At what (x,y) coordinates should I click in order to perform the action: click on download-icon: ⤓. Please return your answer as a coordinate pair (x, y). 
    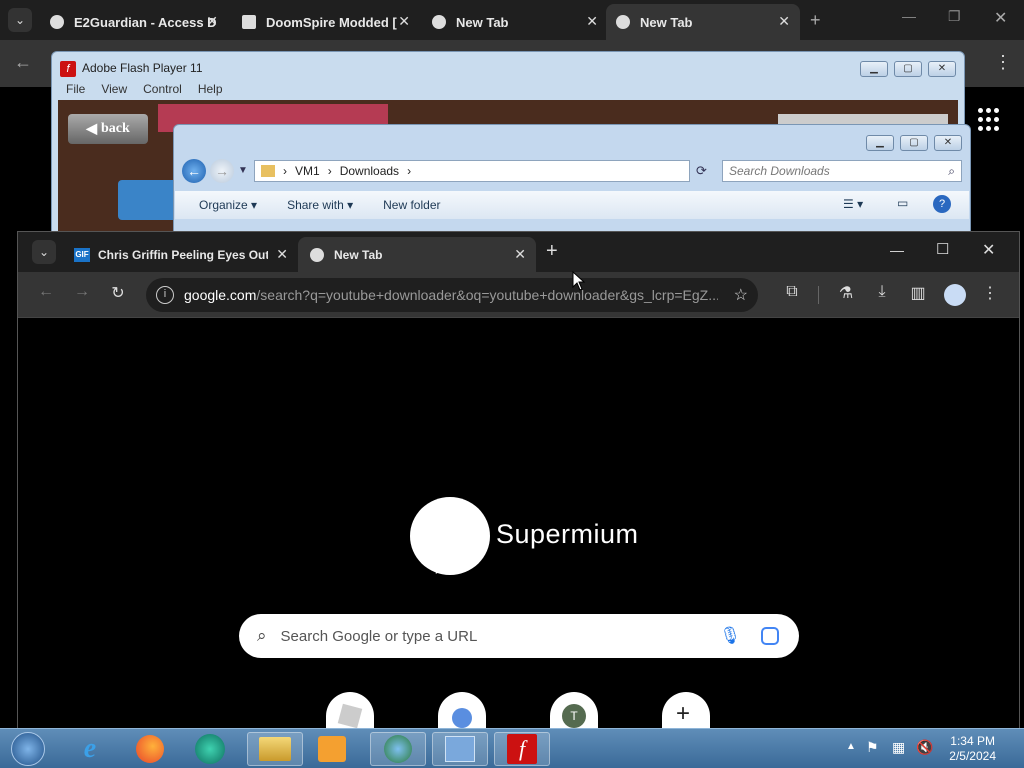
    Looking at the image, I should click on (882, 292).